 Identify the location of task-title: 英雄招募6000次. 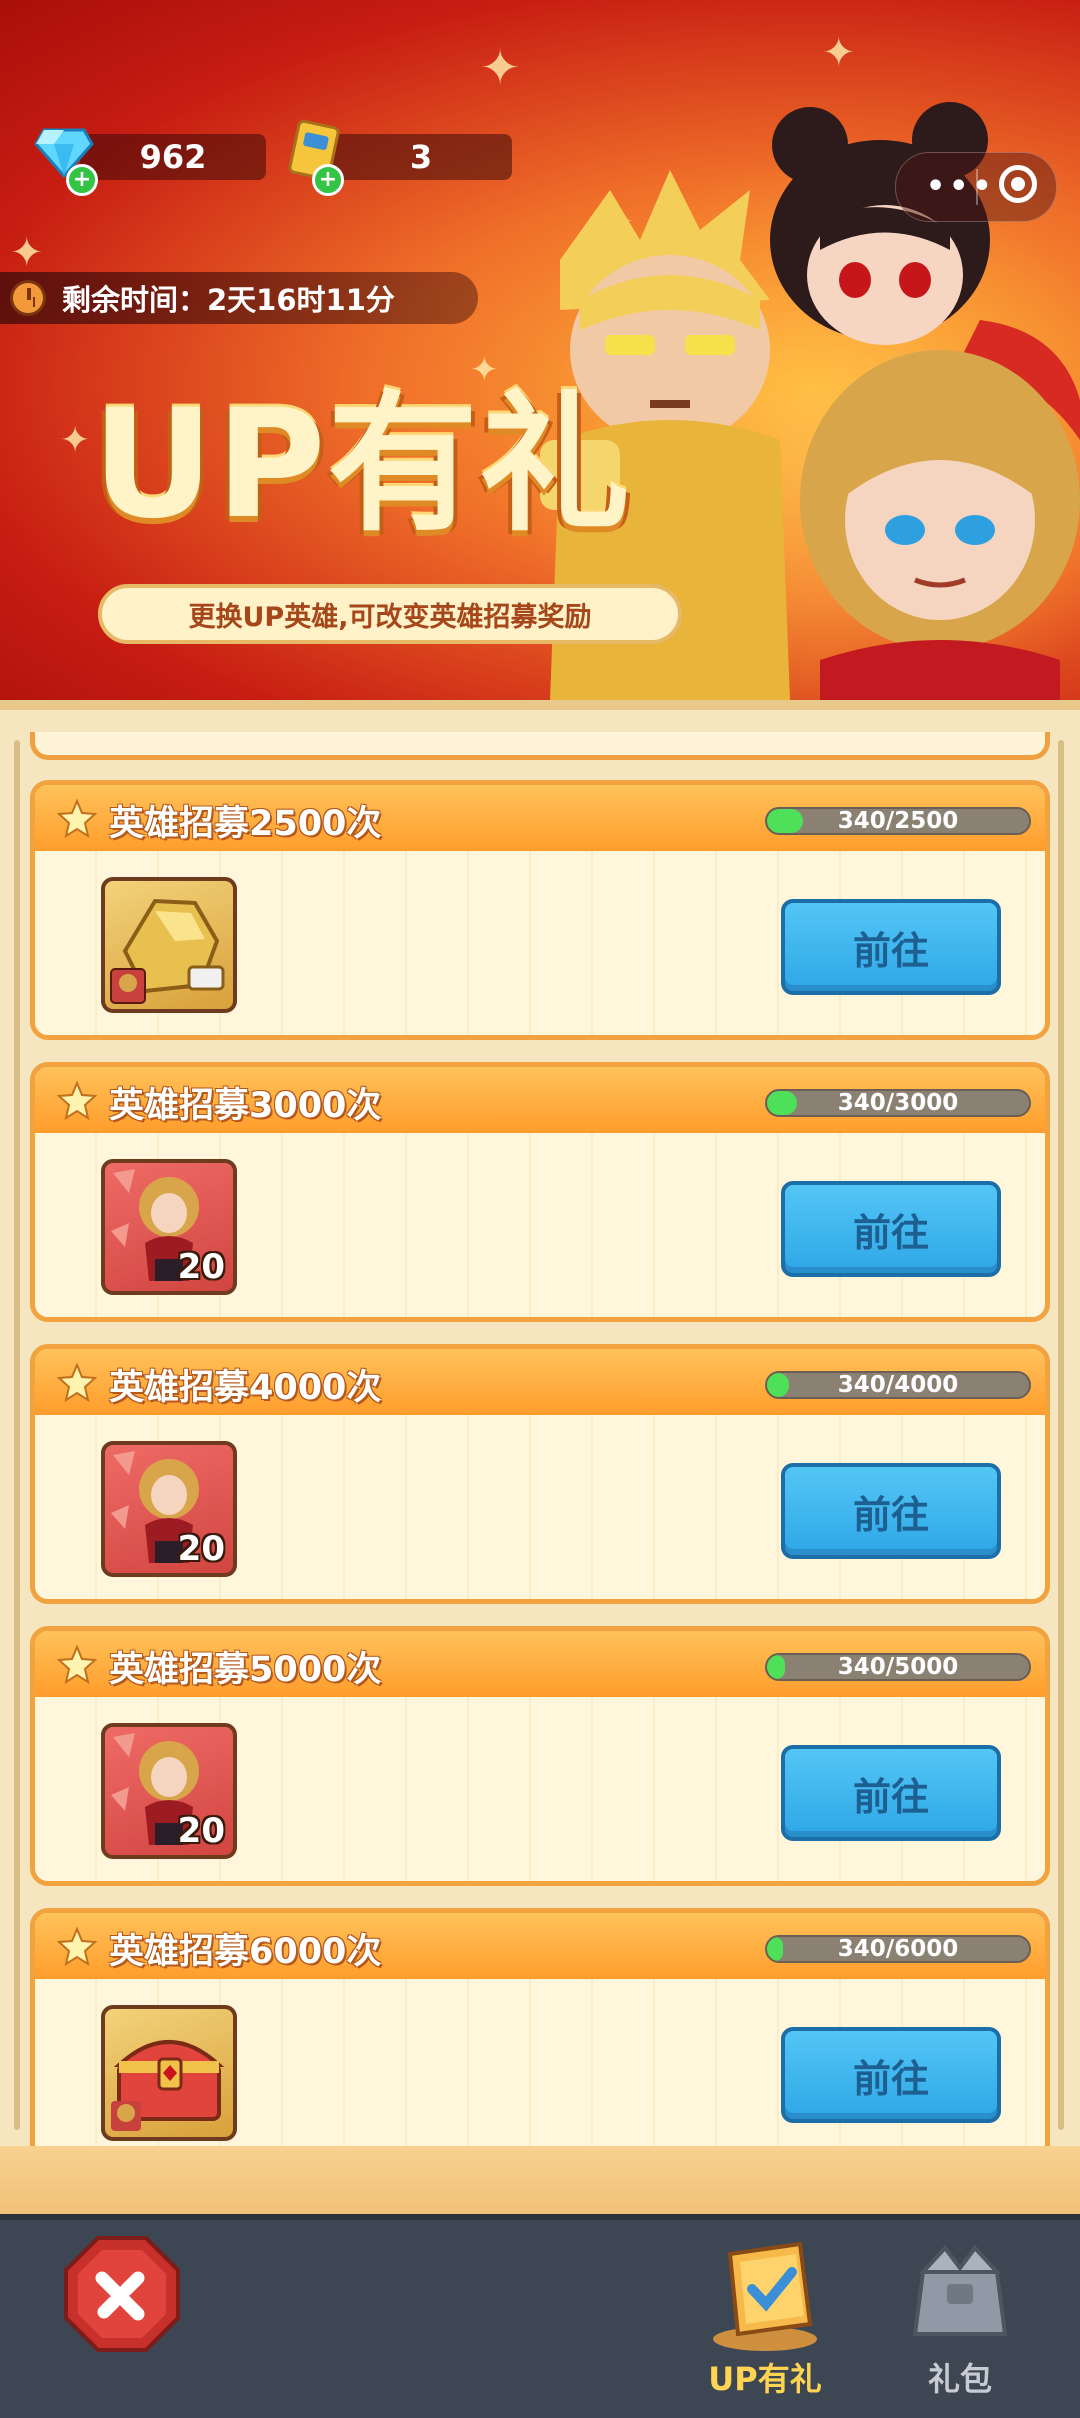
(245, 1952).